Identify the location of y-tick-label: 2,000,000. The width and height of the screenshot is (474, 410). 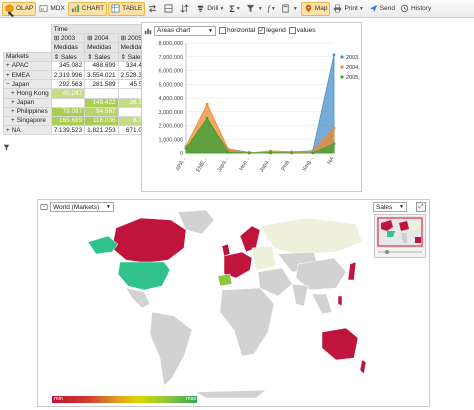
(171, 127).